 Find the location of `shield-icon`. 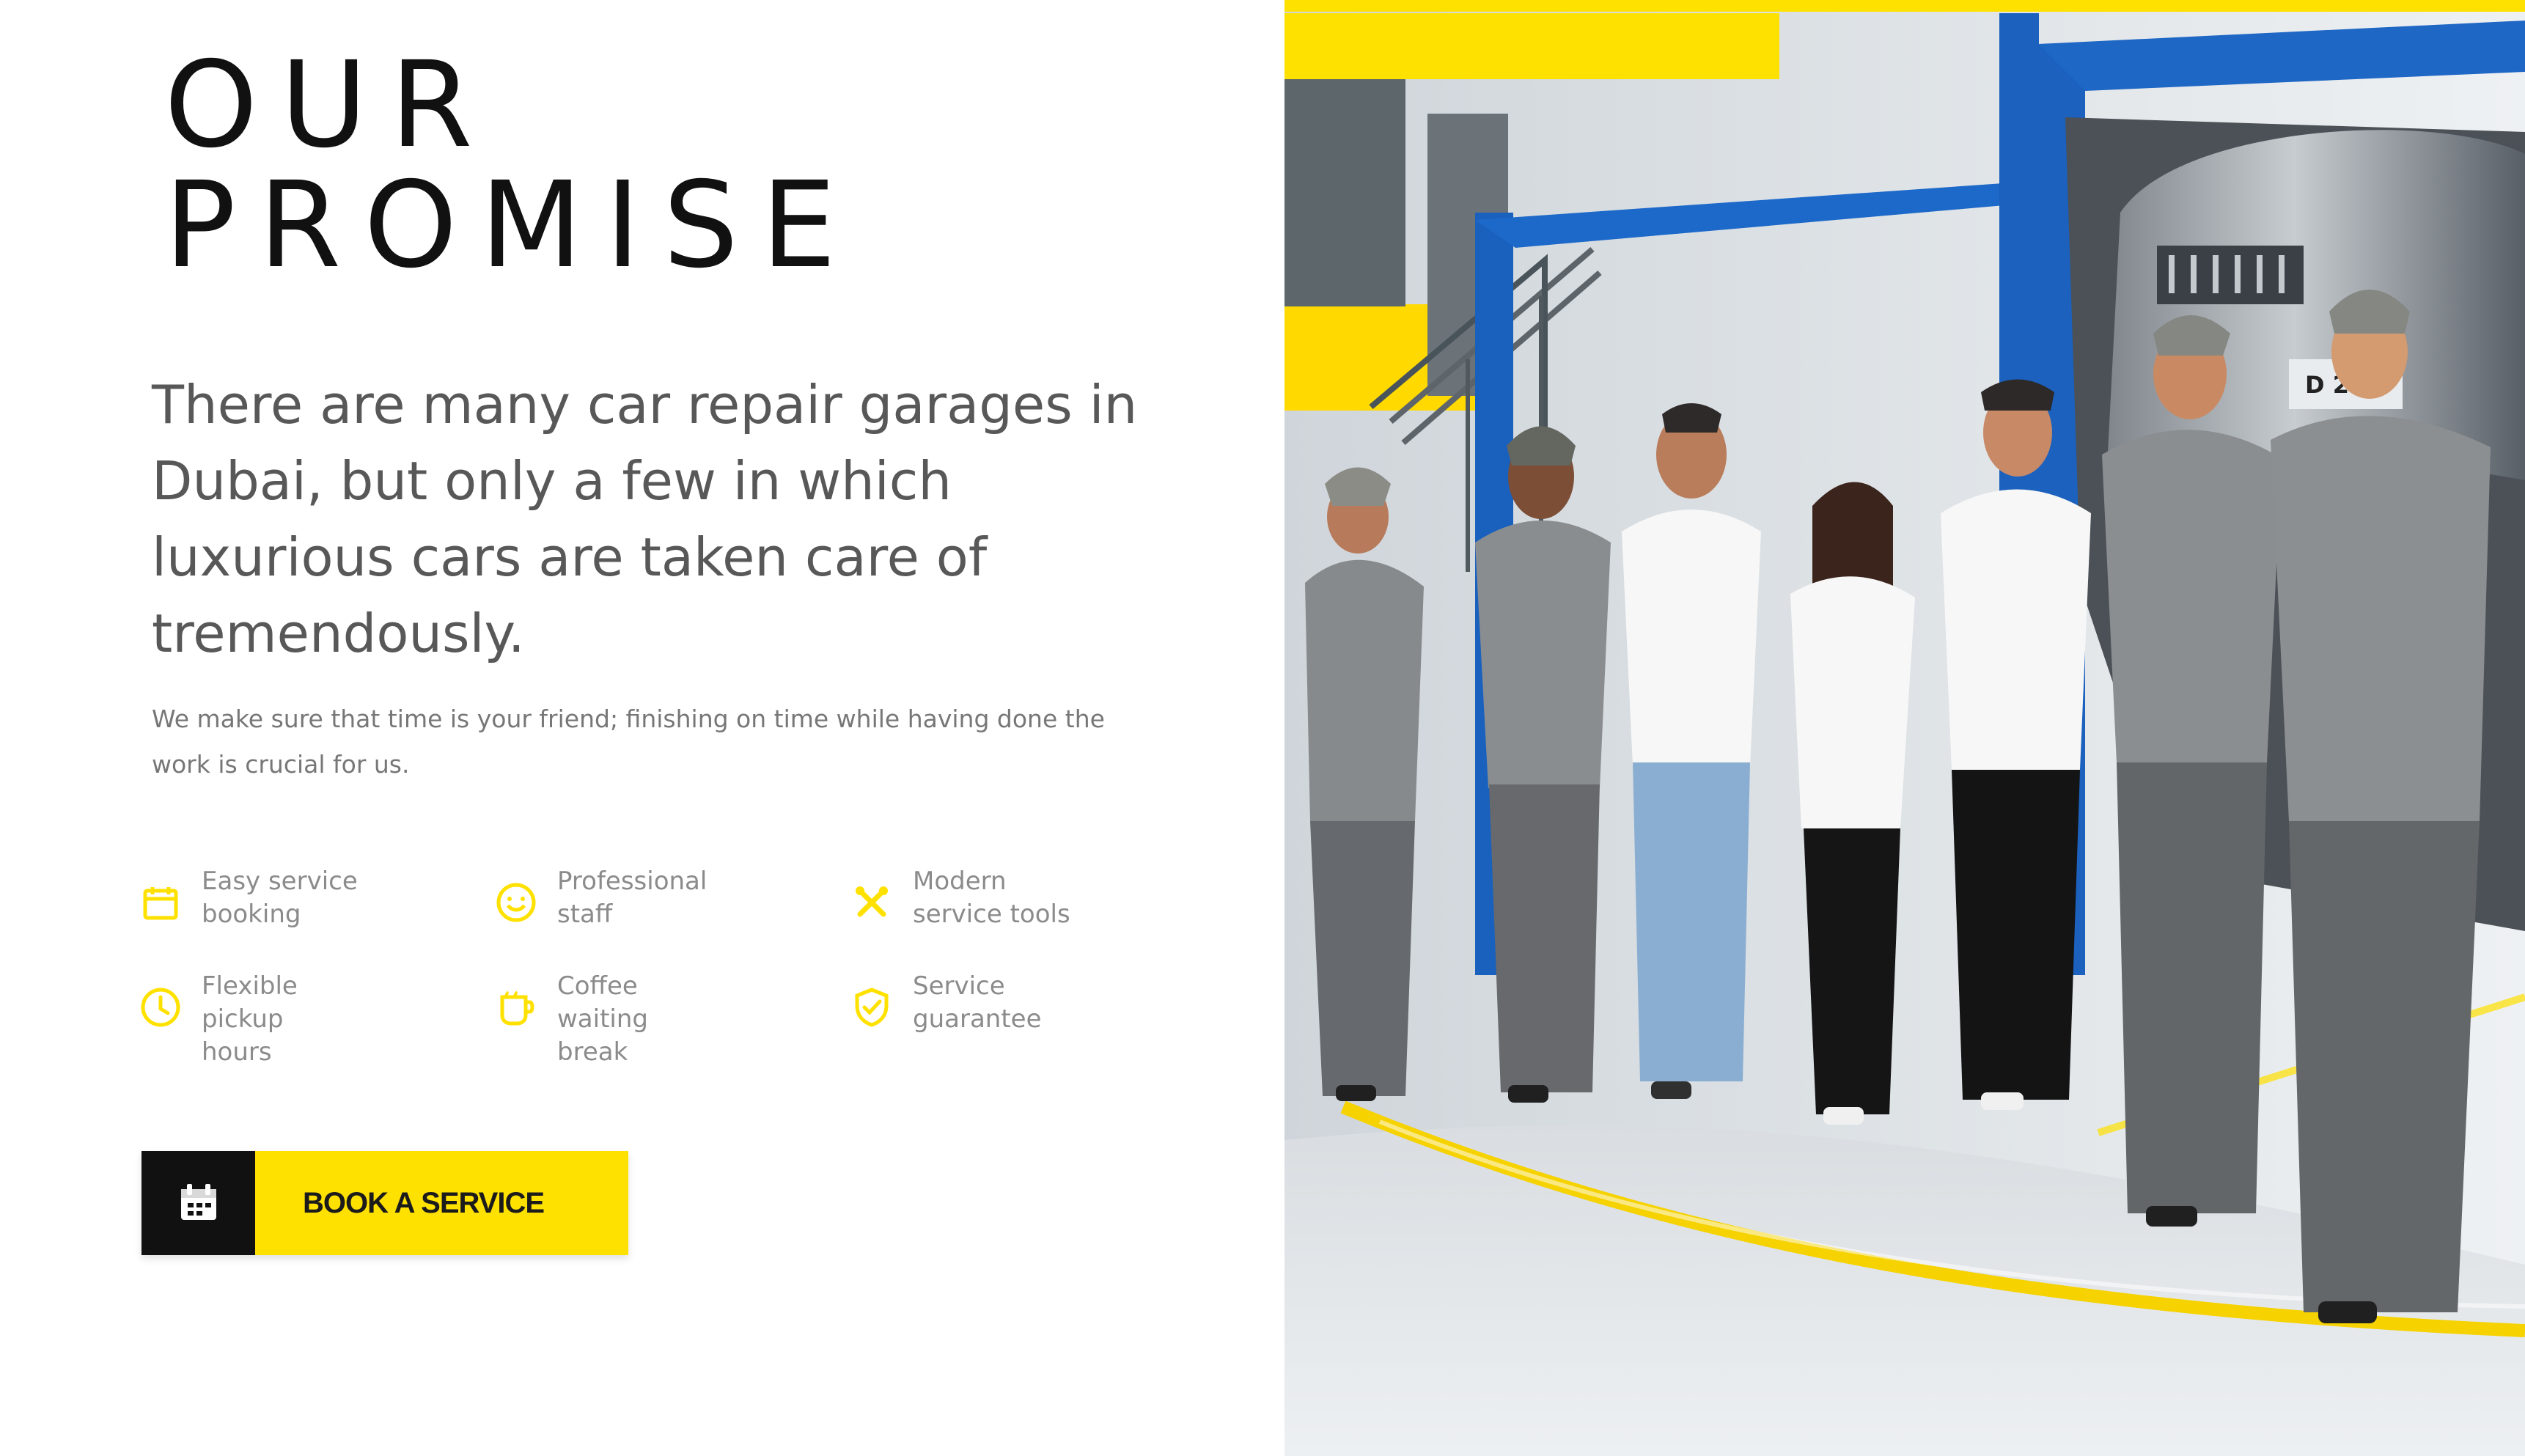

shield-icon is located at coordinates (872, 1007).